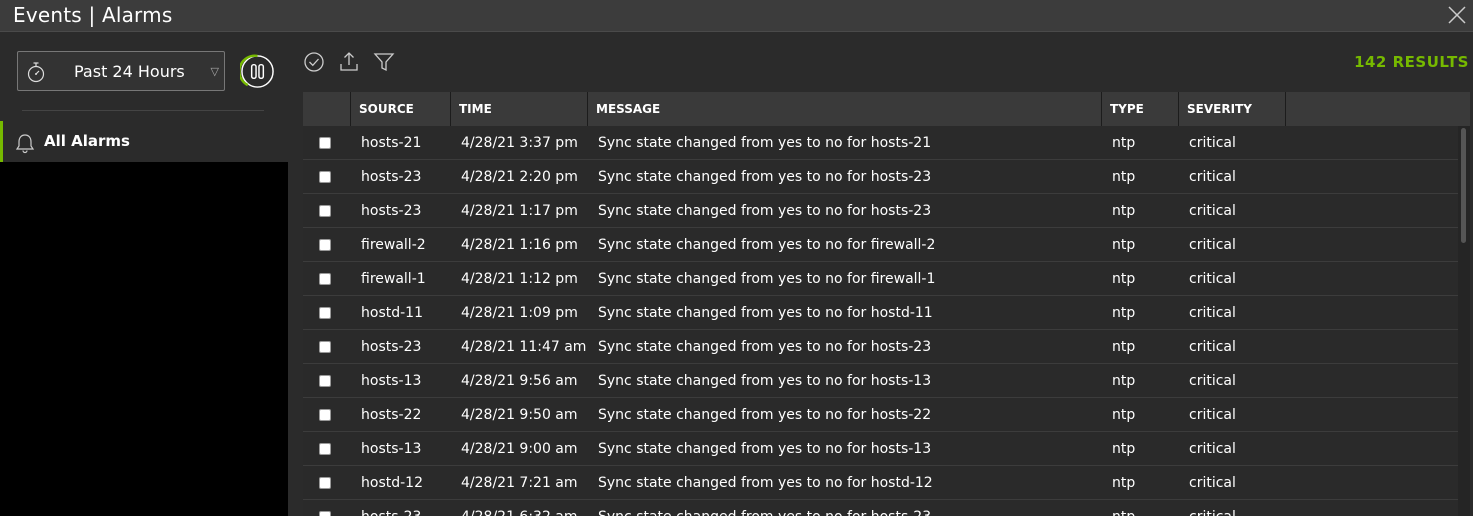  Describe the element at coordinates (393, 245) in the screenshot. I see `source-cell: firewall-2` at that location.